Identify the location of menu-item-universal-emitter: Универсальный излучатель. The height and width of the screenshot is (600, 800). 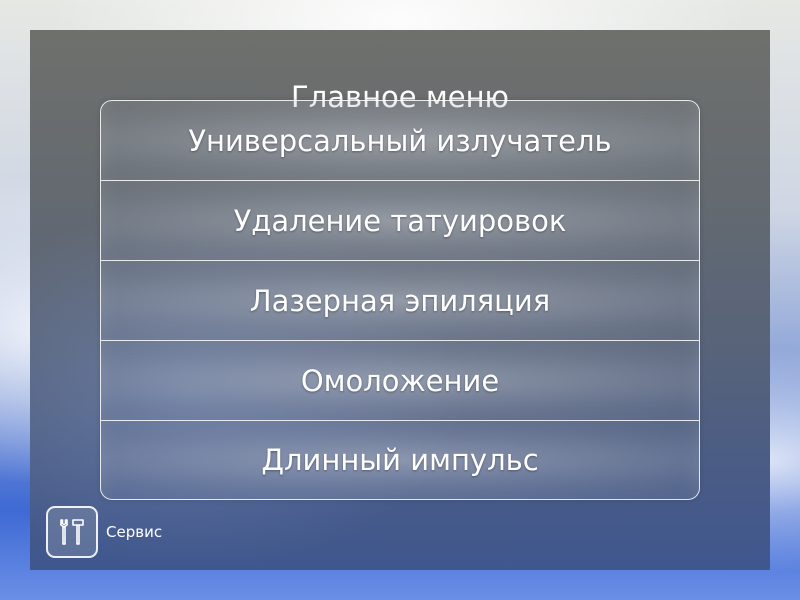
(400, 141).